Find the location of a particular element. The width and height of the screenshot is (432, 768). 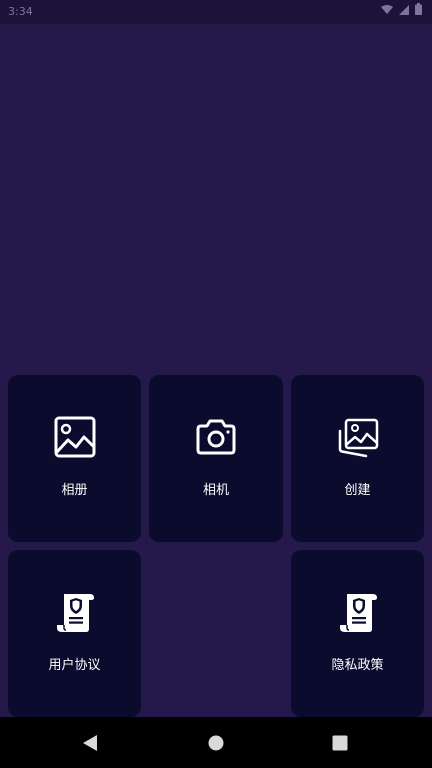

back-button is located at coordinates (90, 742).